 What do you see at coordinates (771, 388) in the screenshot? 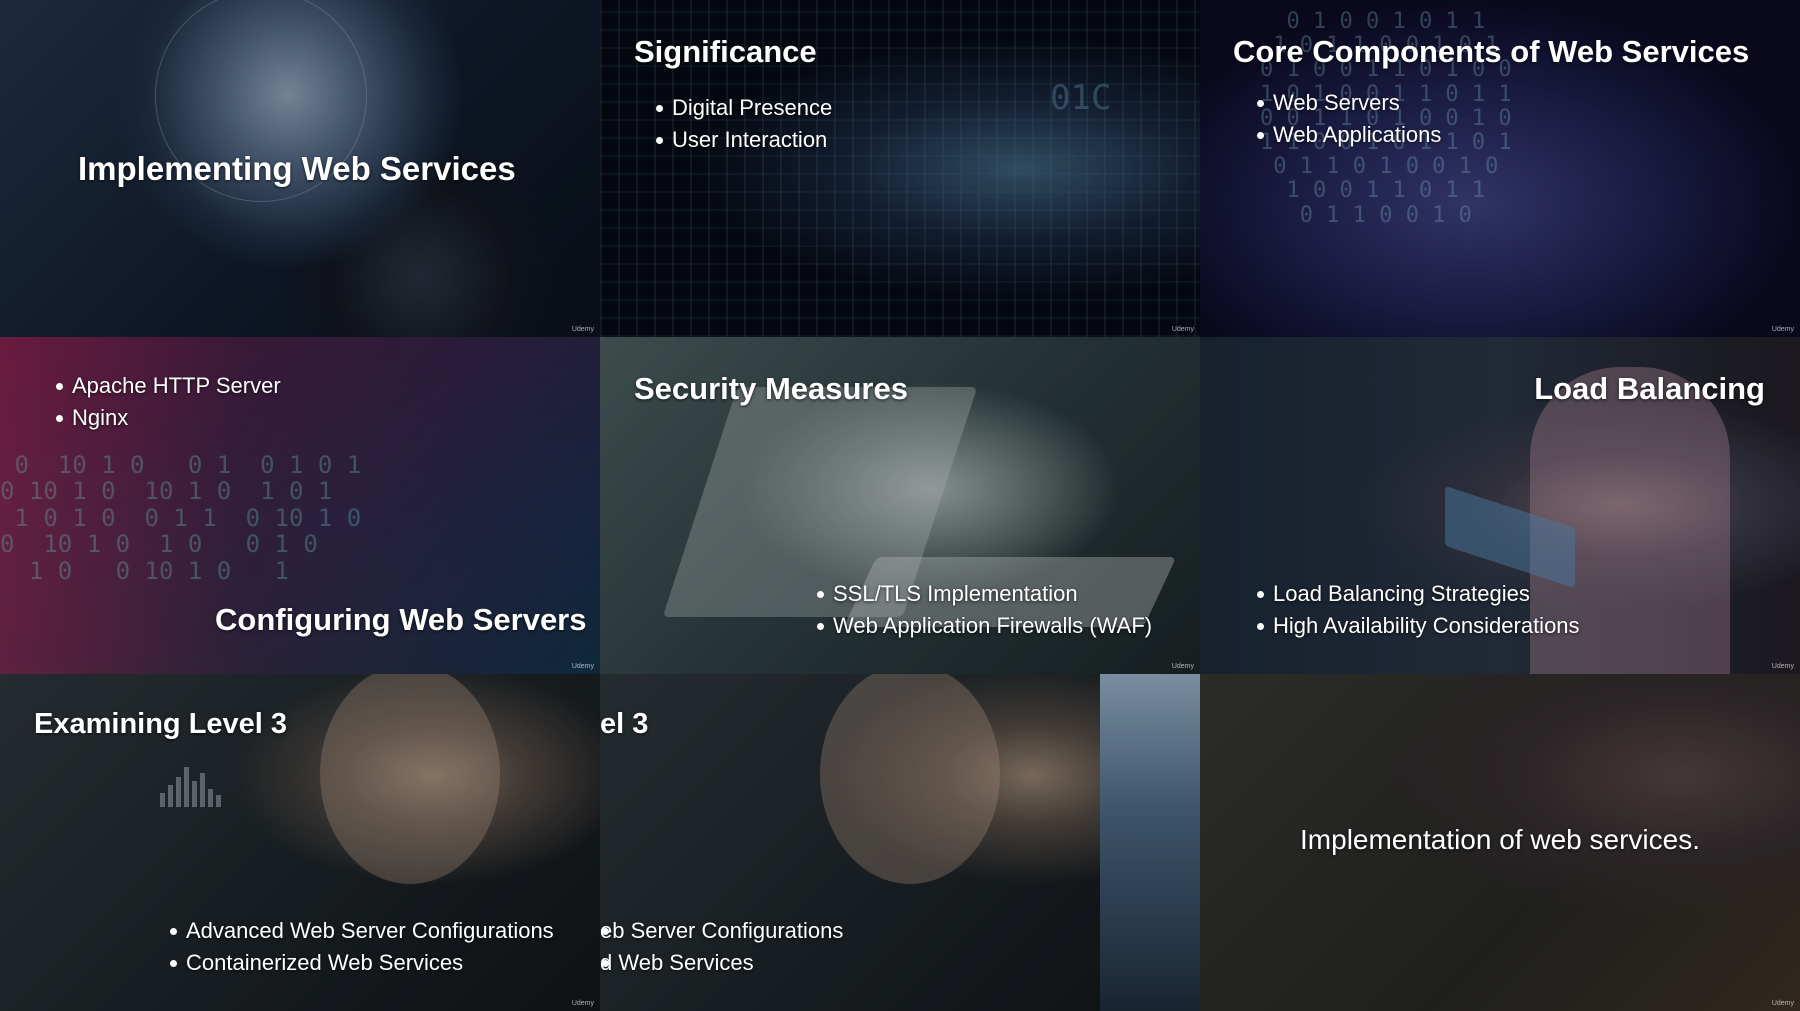
I see `slide-title: Security Measures` at bounding box center [771, 388].